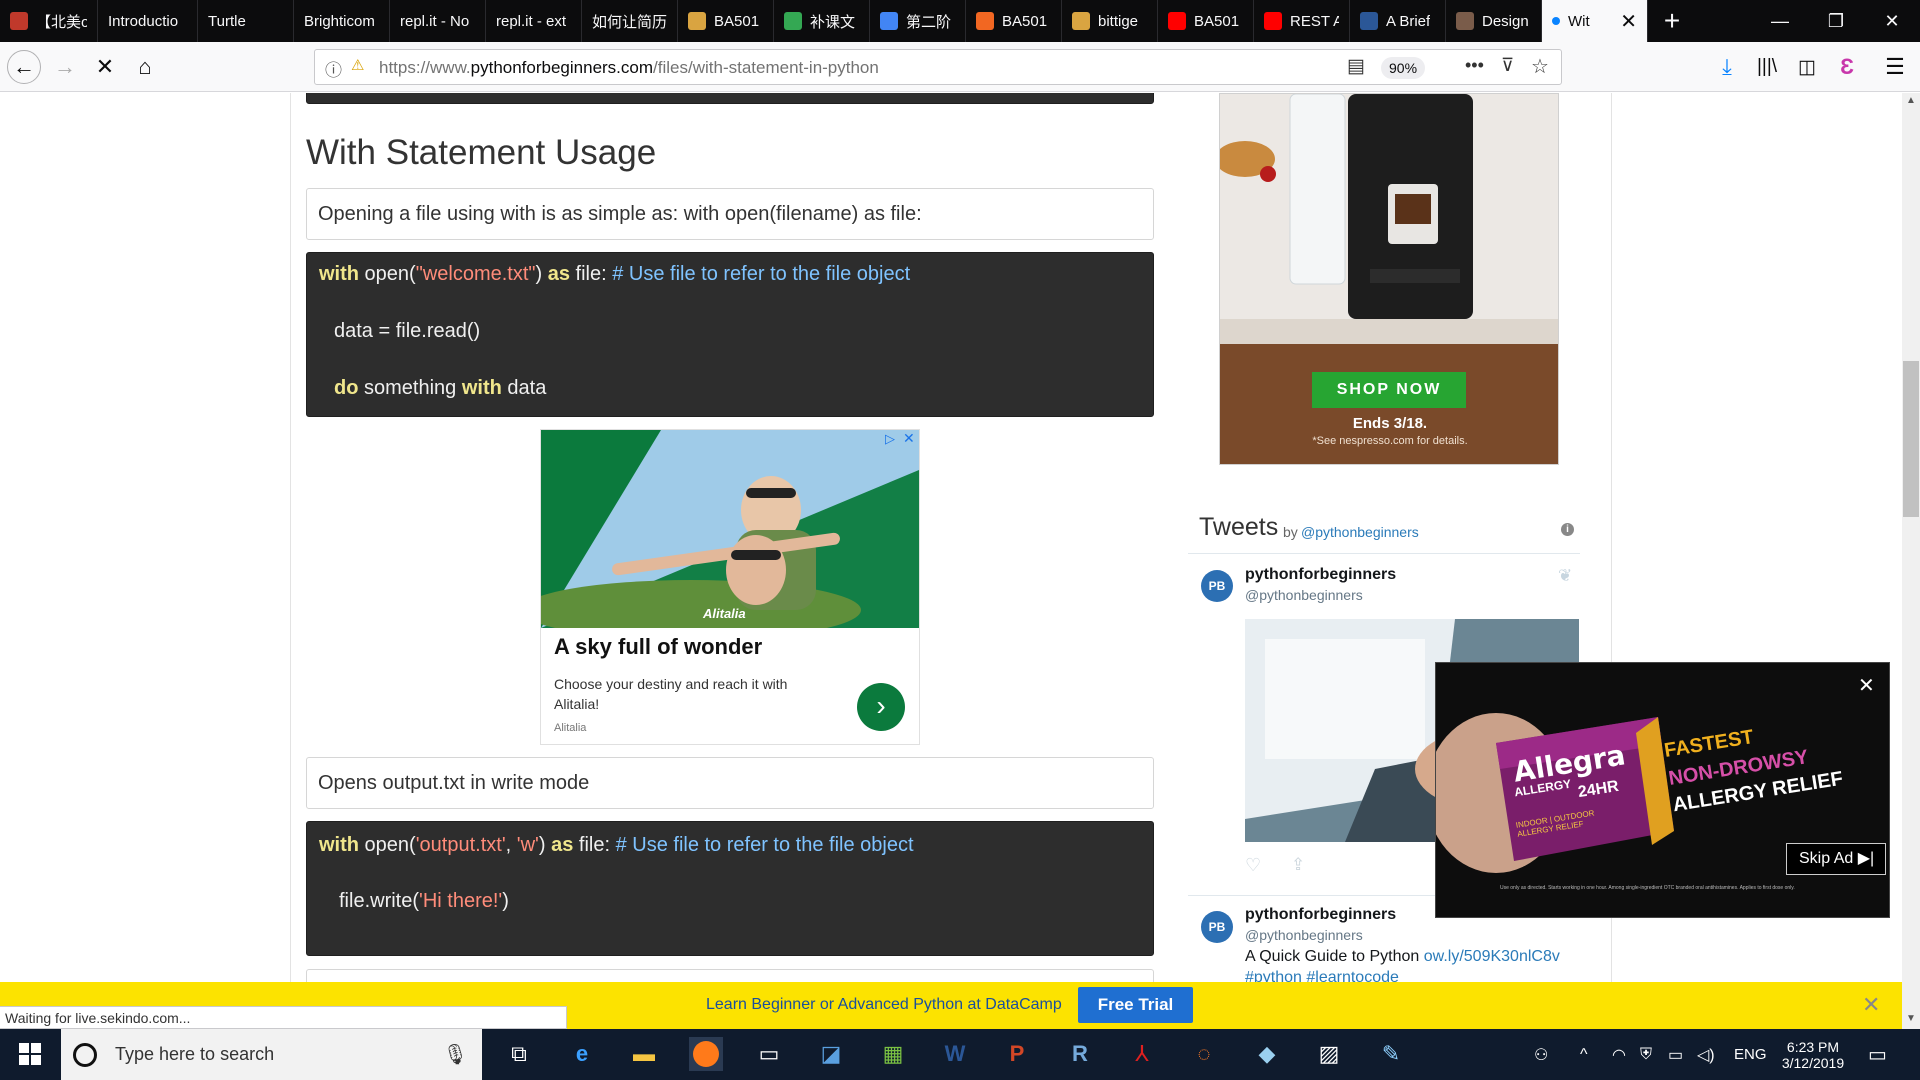 The image size is (1920, 1080). Describe the element at coordinates (1584, 1054) in the screenshot. I see `tray-chevron-icon: ^` at that location.